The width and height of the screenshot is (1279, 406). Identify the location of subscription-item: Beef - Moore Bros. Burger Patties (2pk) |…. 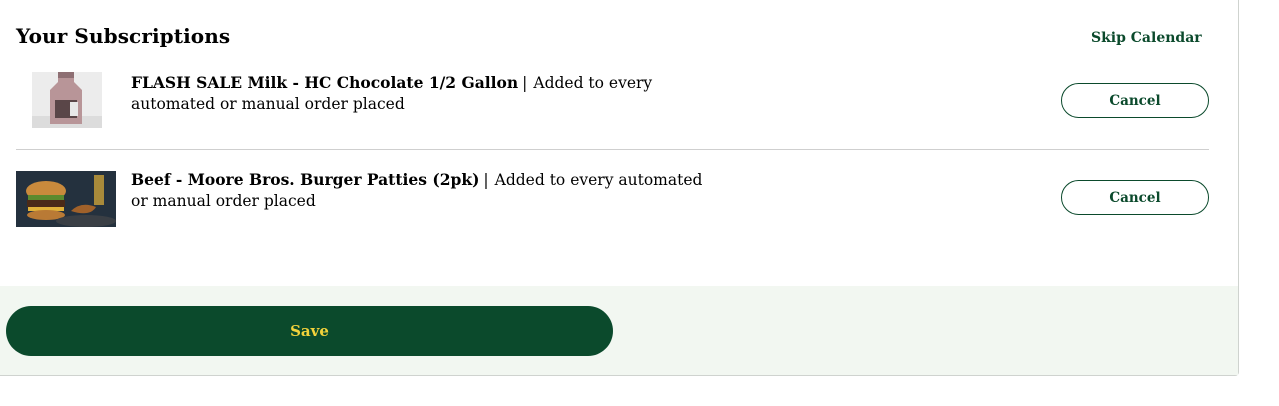
(612, 199).